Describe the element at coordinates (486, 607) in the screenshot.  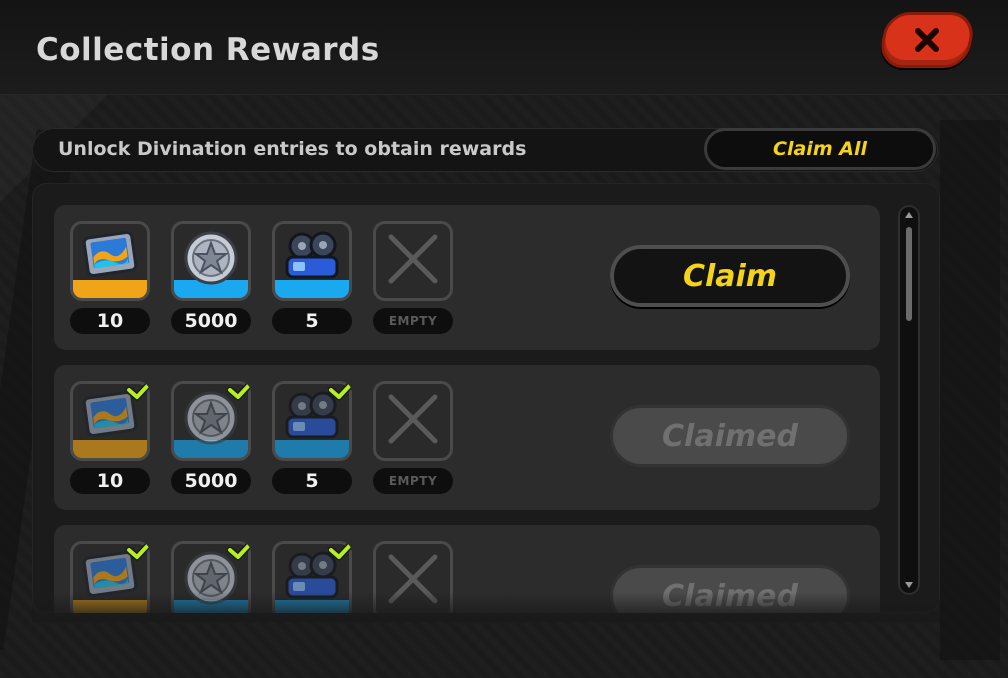
I see `list-fade` at that location.